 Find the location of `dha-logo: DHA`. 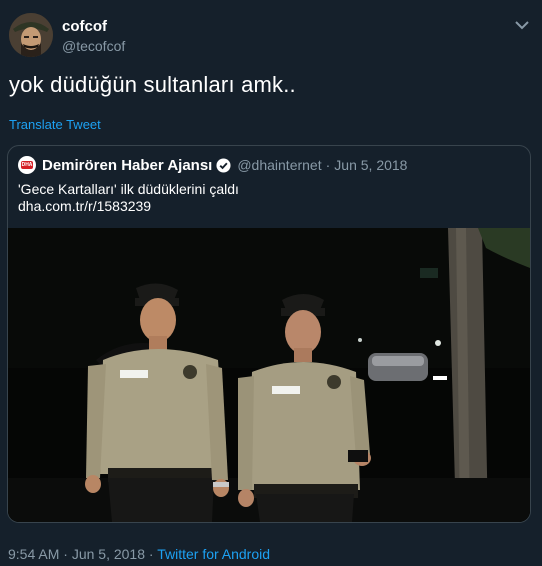

dha-logo: DHA is located at coordinates (27, 165).